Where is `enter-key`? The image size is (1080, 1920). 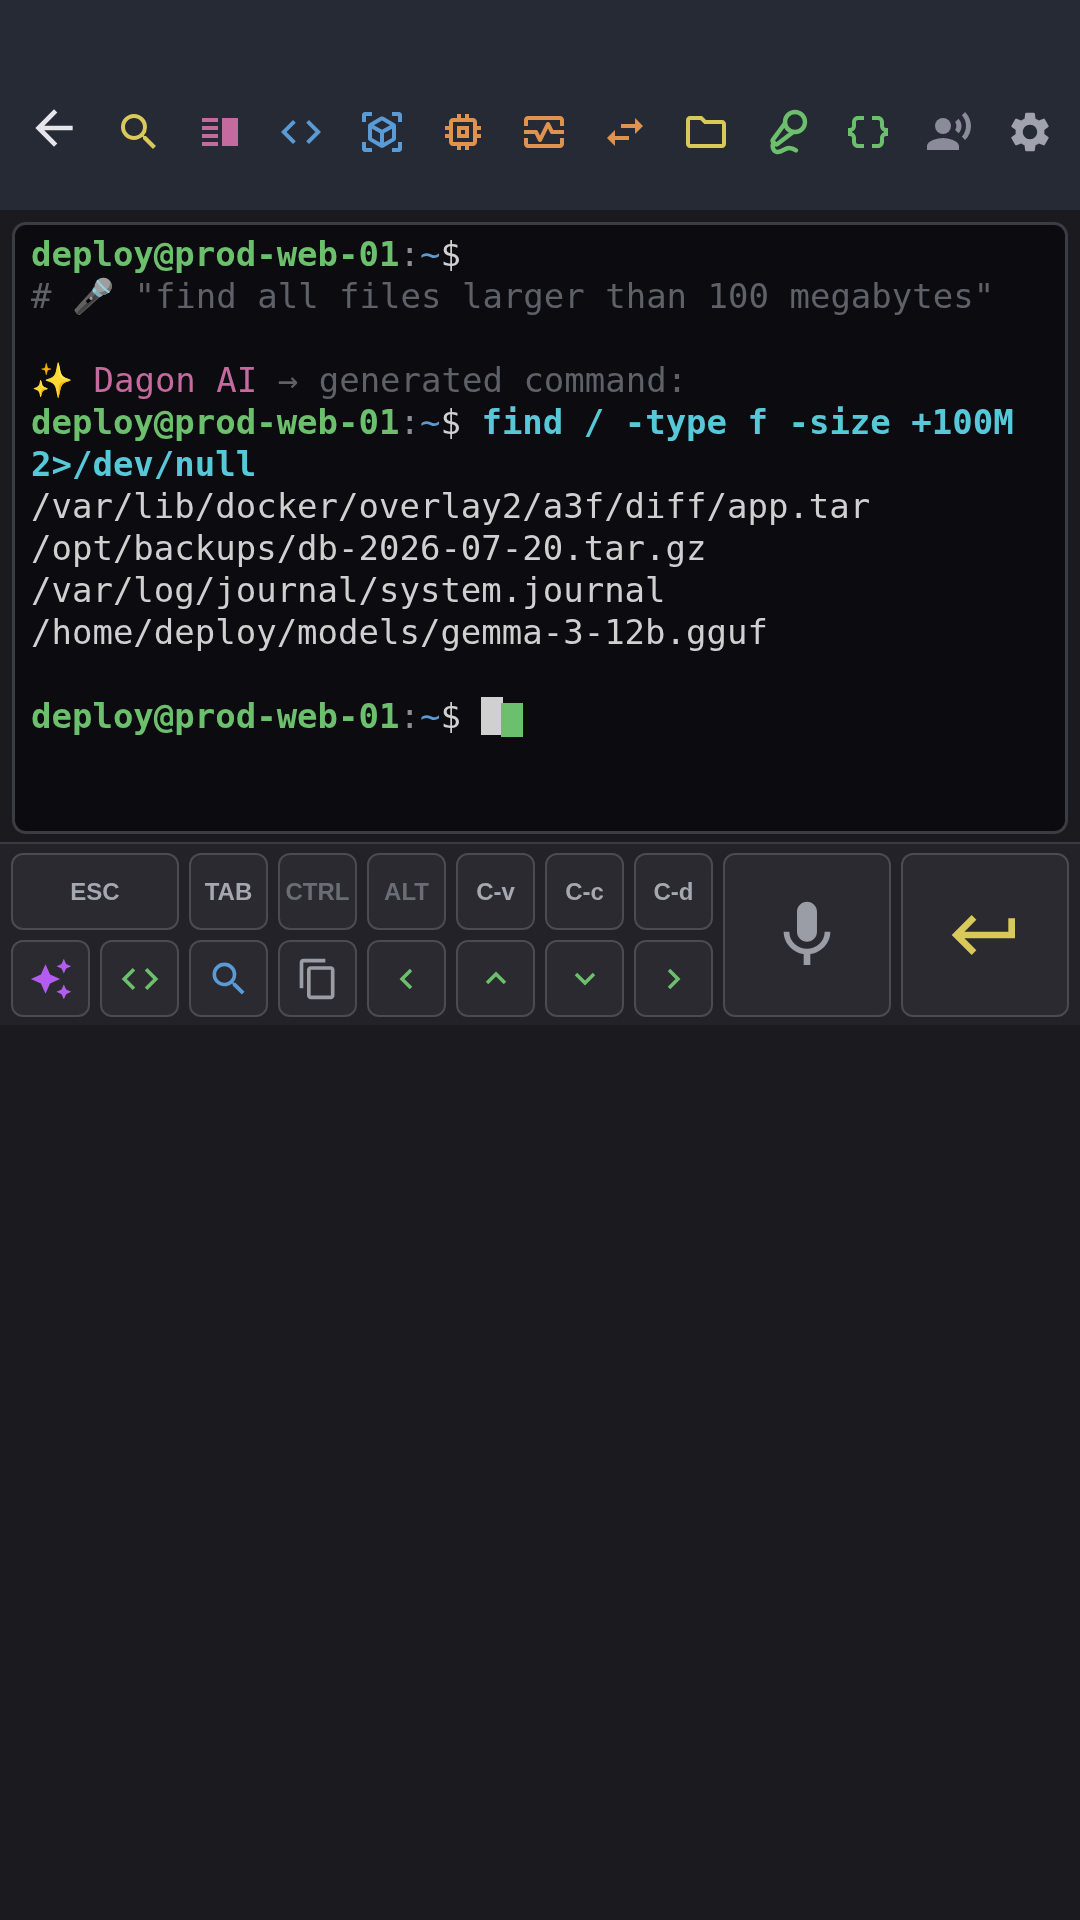 enter-key is located at coordinates (985, 935).